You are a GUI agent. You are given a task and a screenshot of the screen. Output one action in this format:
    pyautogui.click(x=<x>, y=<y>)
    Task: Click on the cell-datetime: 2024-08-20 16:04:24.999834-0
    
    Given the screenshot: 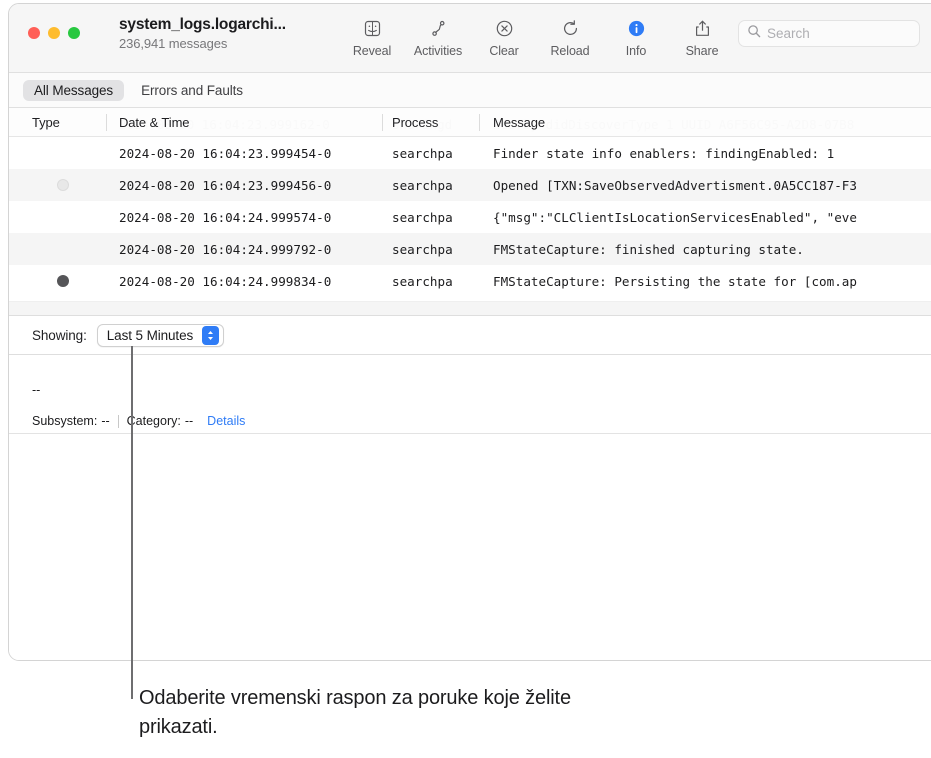 What is the action you would take?
    pyautogui.click(x=225, y=281)
    